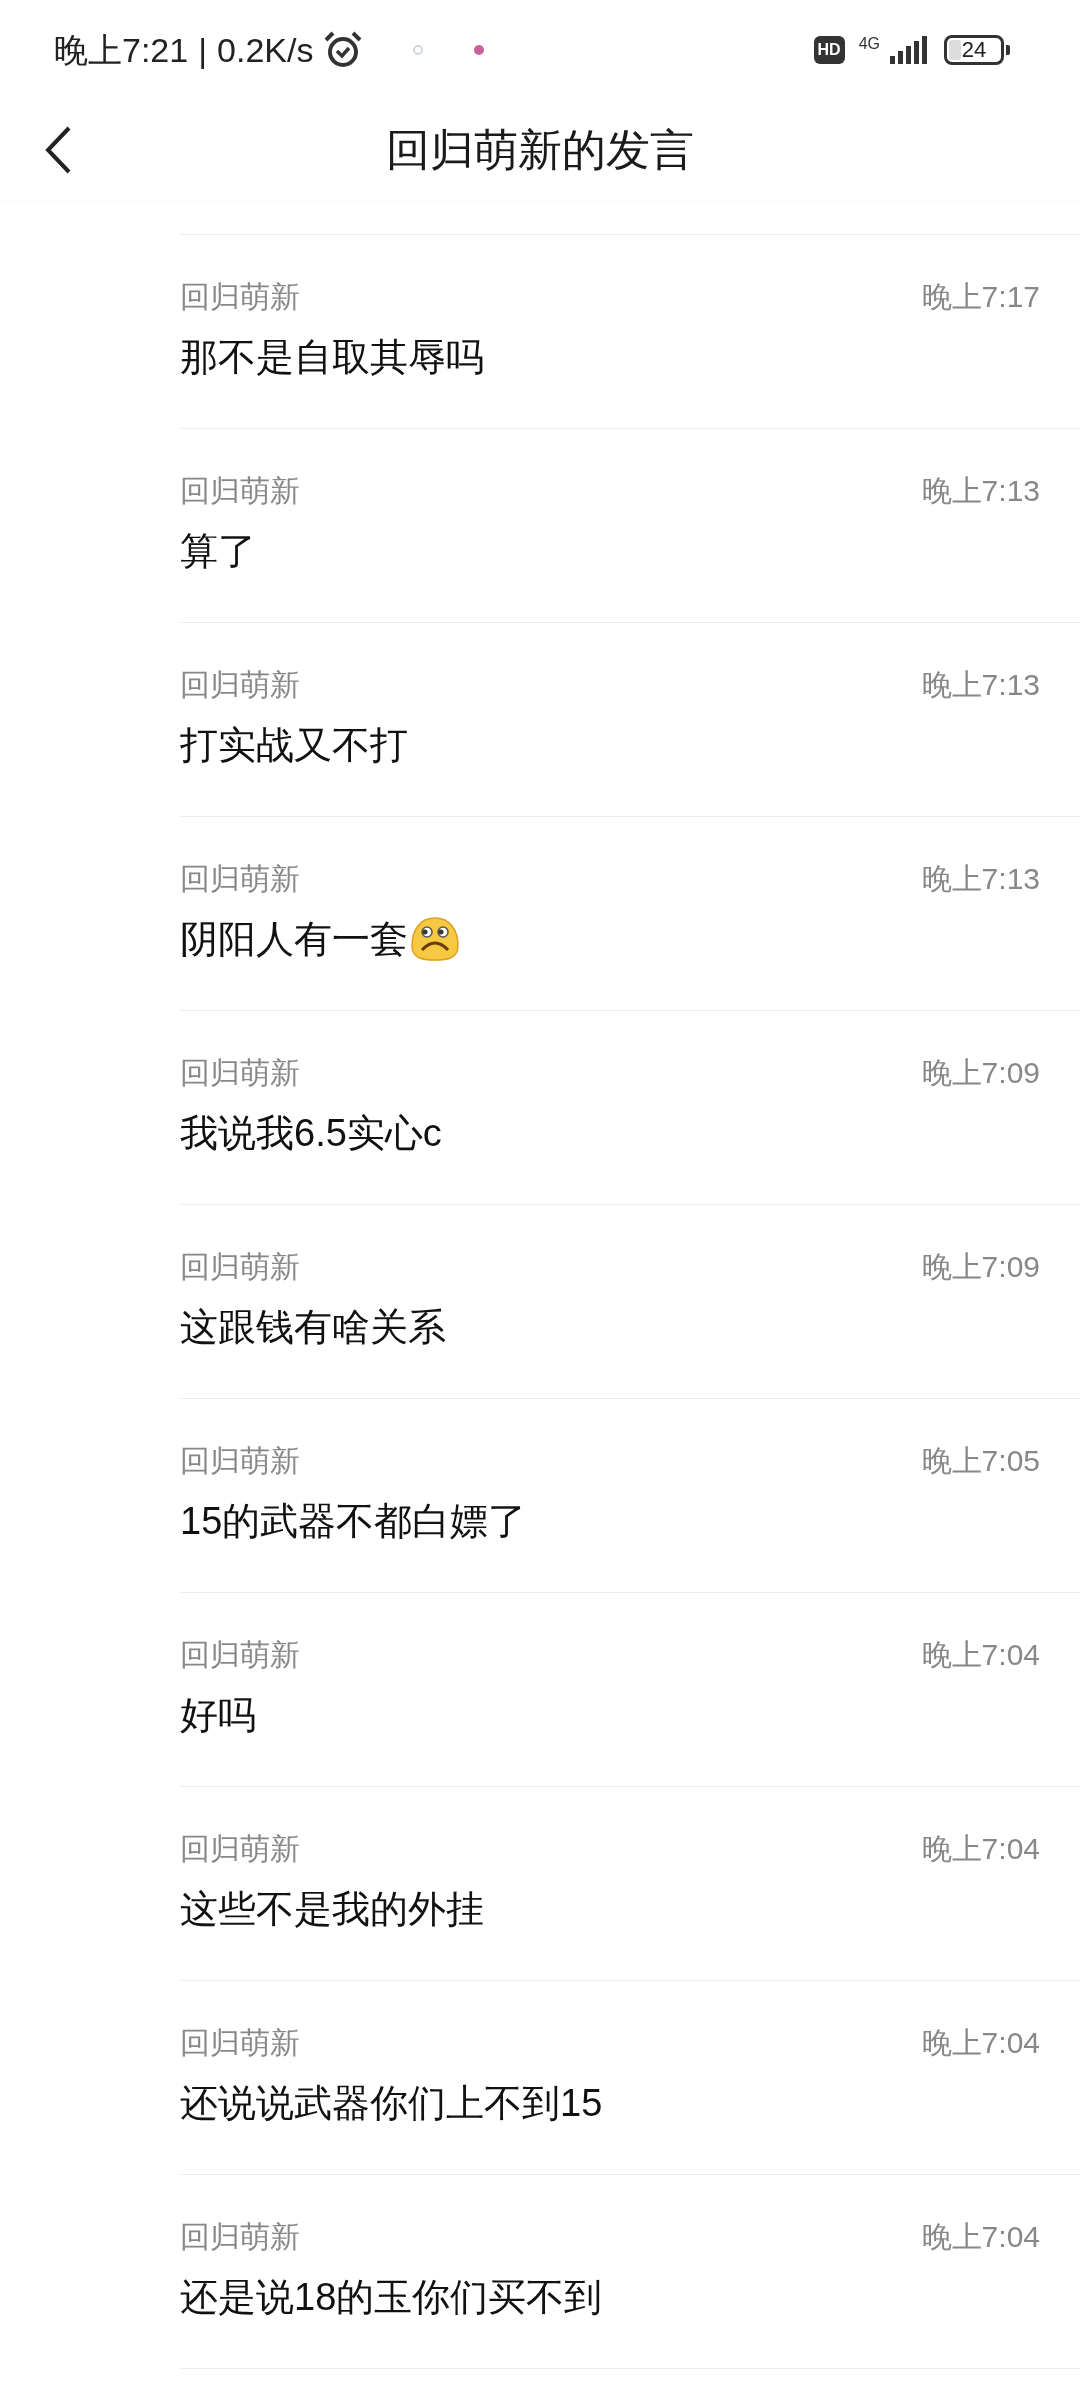  What do you see at coordinates (343, 50) in the screenshot?
I see `alarm-clock-icon` at bounding box center [343, 50].